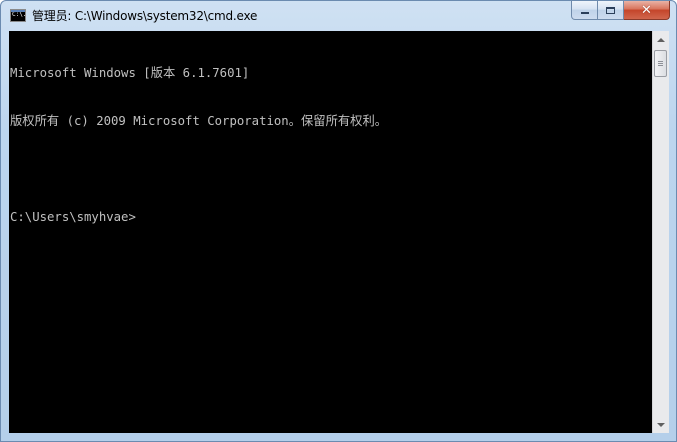 Image resolution: width=677 pixels, height=442 pixels. I want to click on maximize-button, so click(611, 10).